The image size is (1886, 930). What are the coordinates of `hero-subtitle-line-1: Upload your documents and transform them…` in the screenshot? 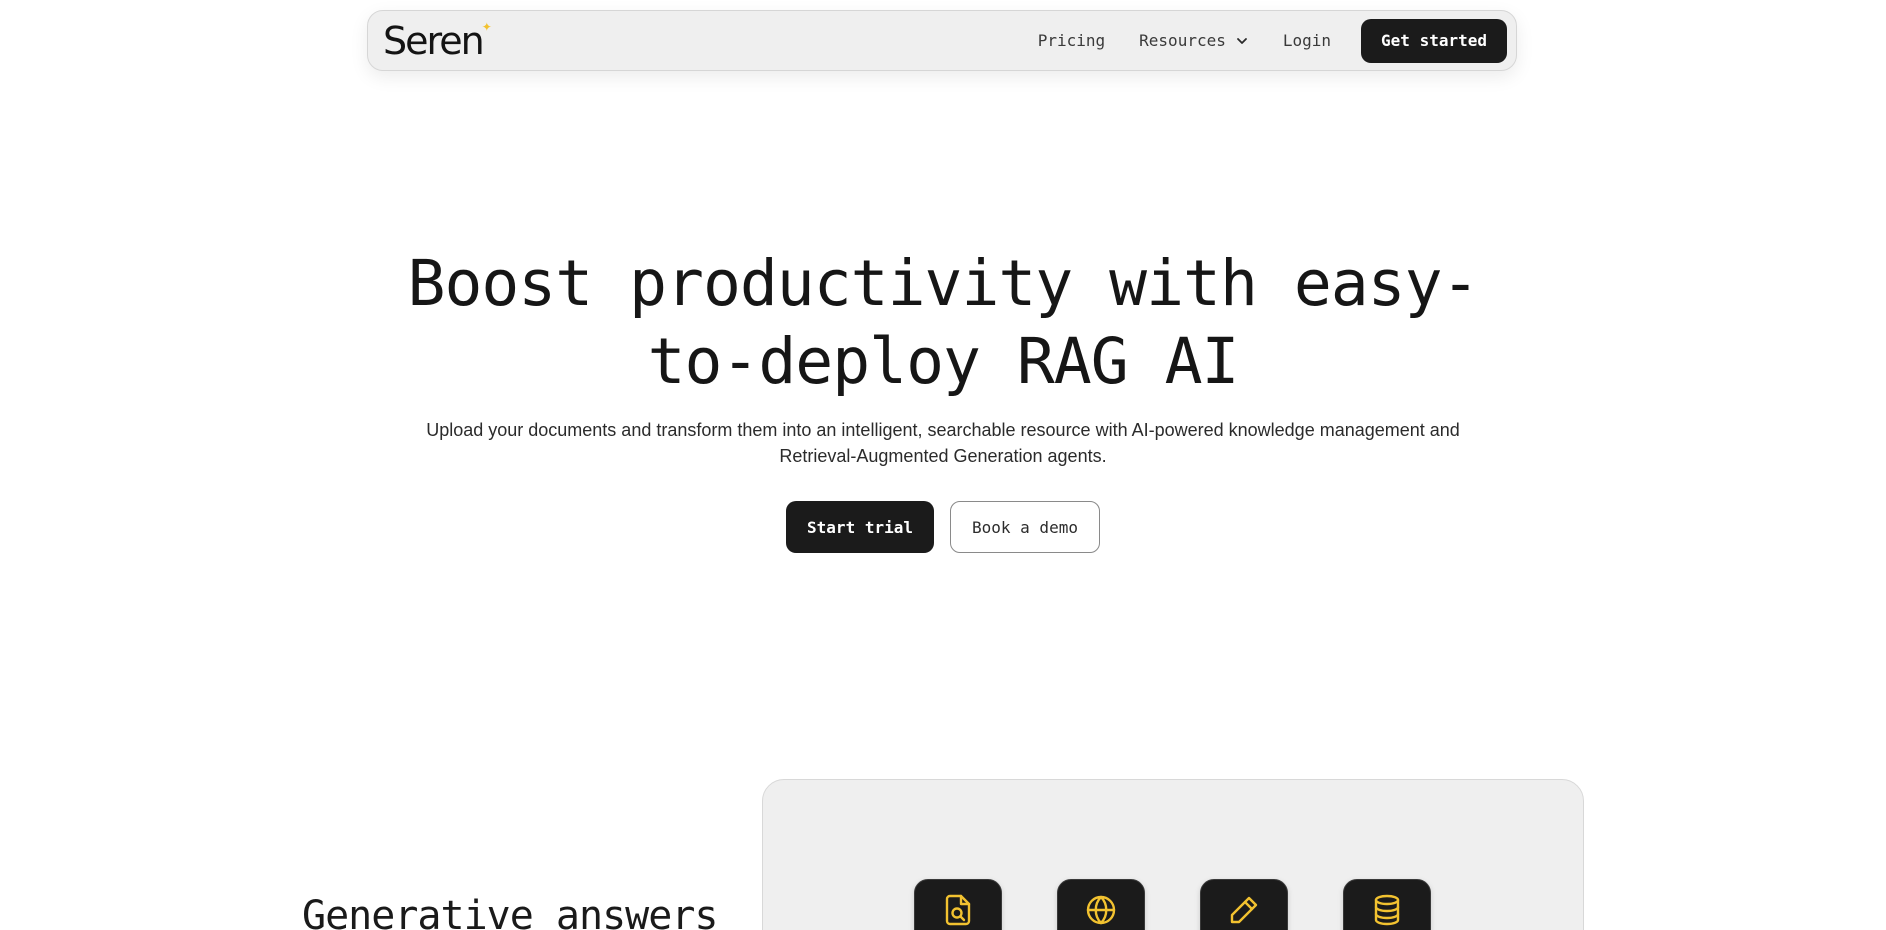 It's located at (943, 430).